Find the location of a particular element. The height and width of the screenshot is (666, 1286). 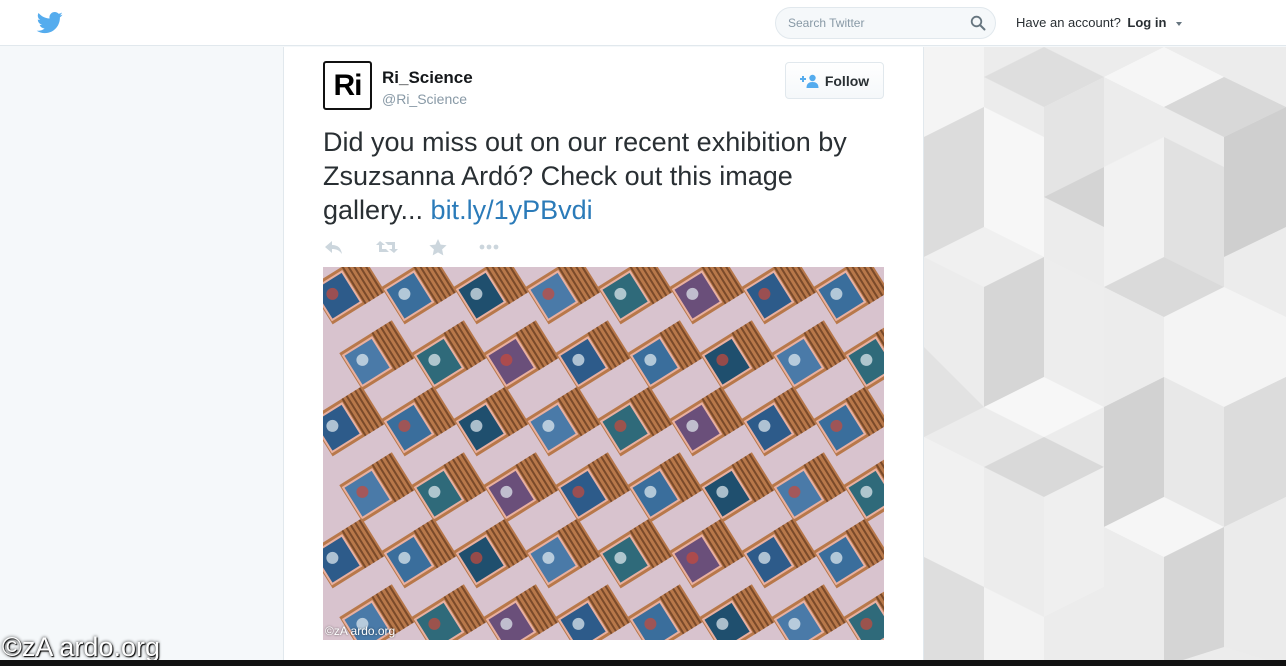

retweet-icon is located at coordinates (387, 247).